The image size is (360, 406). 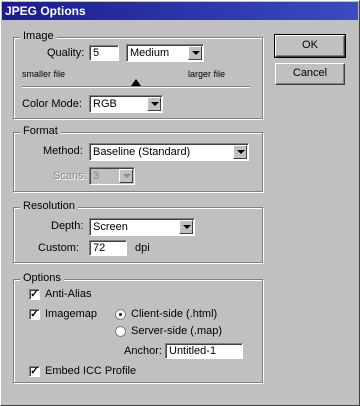 What do you see at coordinates (58, 248) in the screenshot?
I see `custom-label: Custom:` at bounding box center [58, 248].